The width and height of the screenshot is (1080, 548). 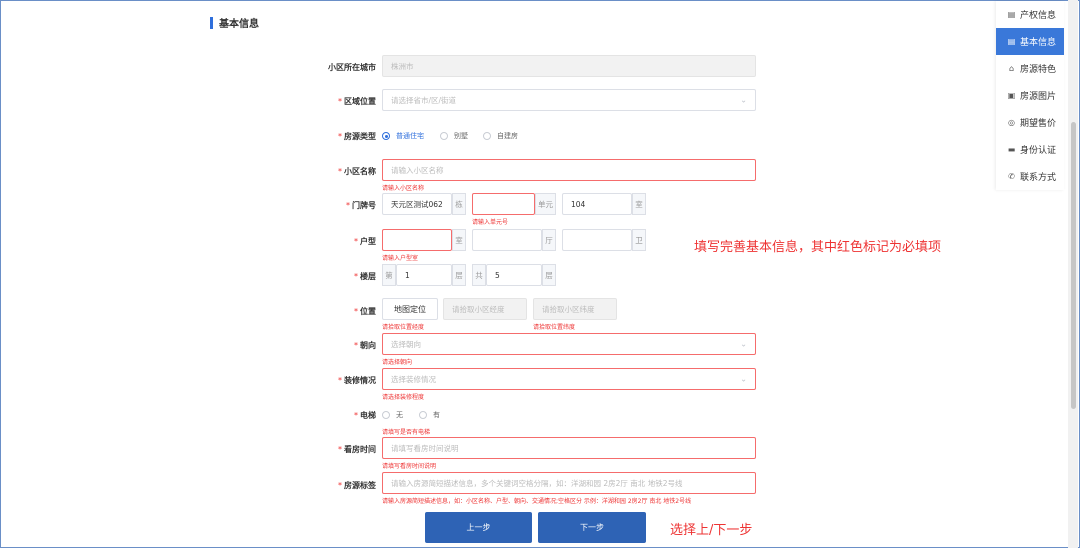 I want to click on floor-label: * 楼层, so click(x=365, y=276).